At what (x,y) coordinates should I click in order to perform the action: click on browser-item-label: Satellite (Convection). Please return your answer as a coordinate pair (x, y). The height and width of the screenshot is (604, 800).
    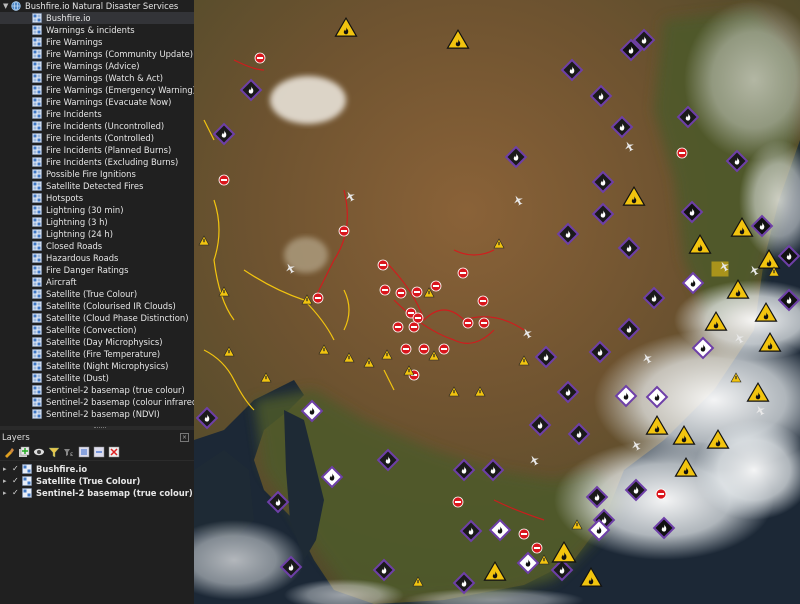
    Looking at the image, I should click on (91, 330).